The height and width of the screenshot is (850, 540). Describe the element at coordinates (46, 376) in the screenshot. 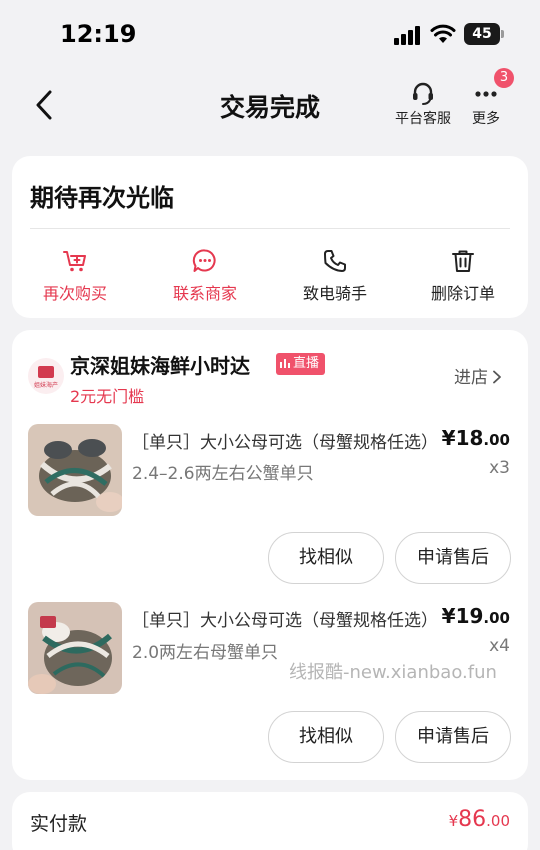

I see `shop-logo: 姐妹海产` at that location.